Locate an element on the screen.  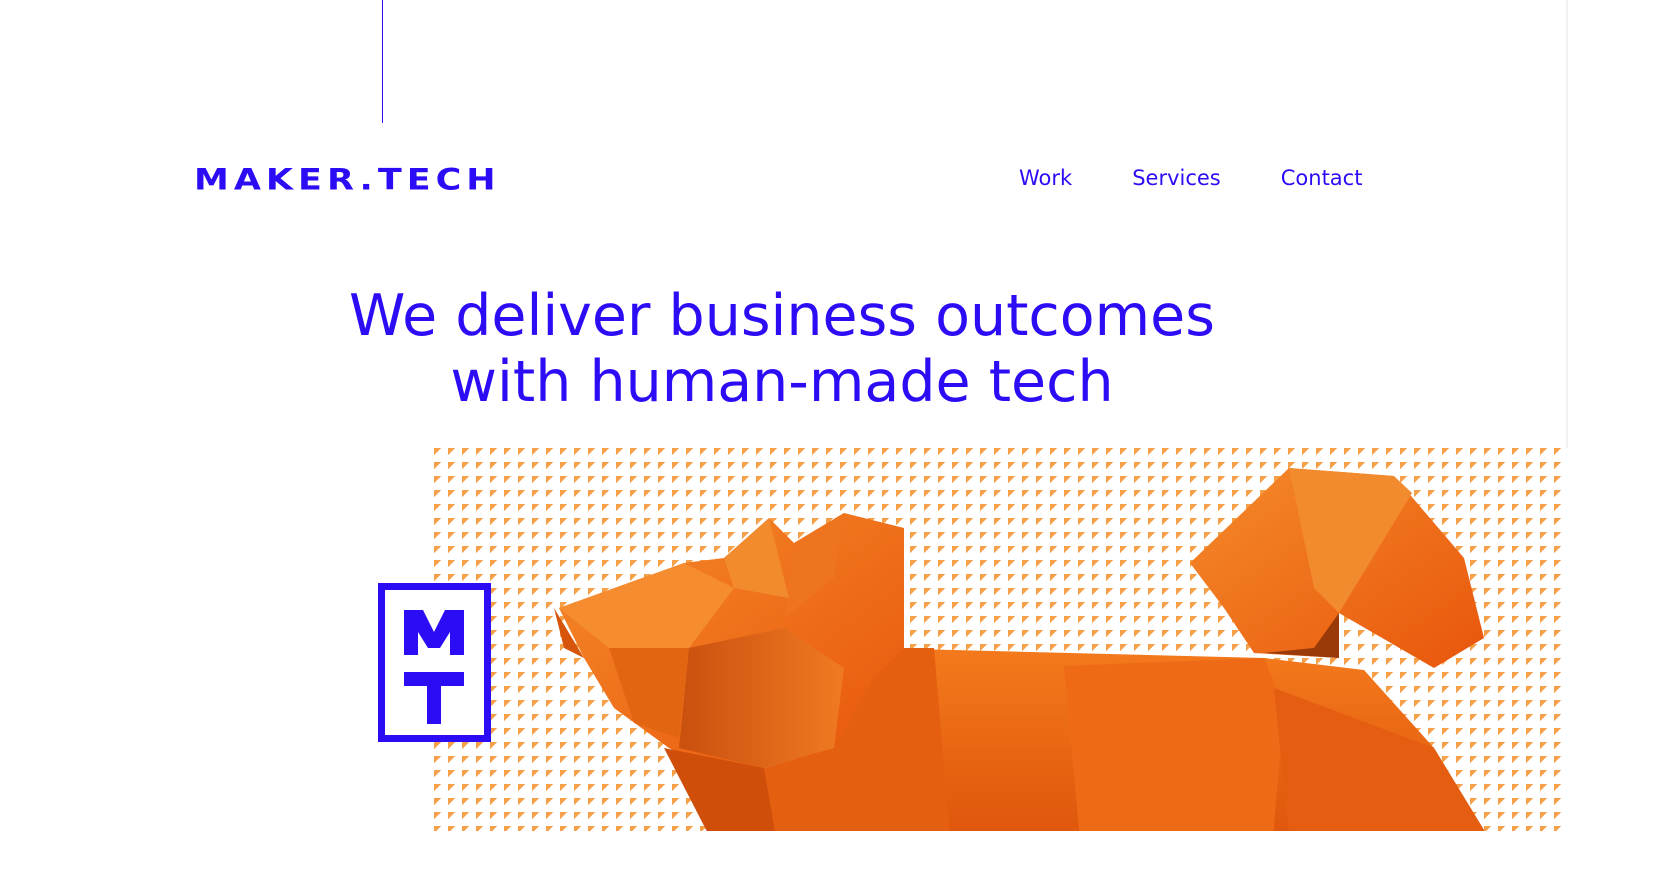
mt-monogram-icon is located at coordinates (434, 667).